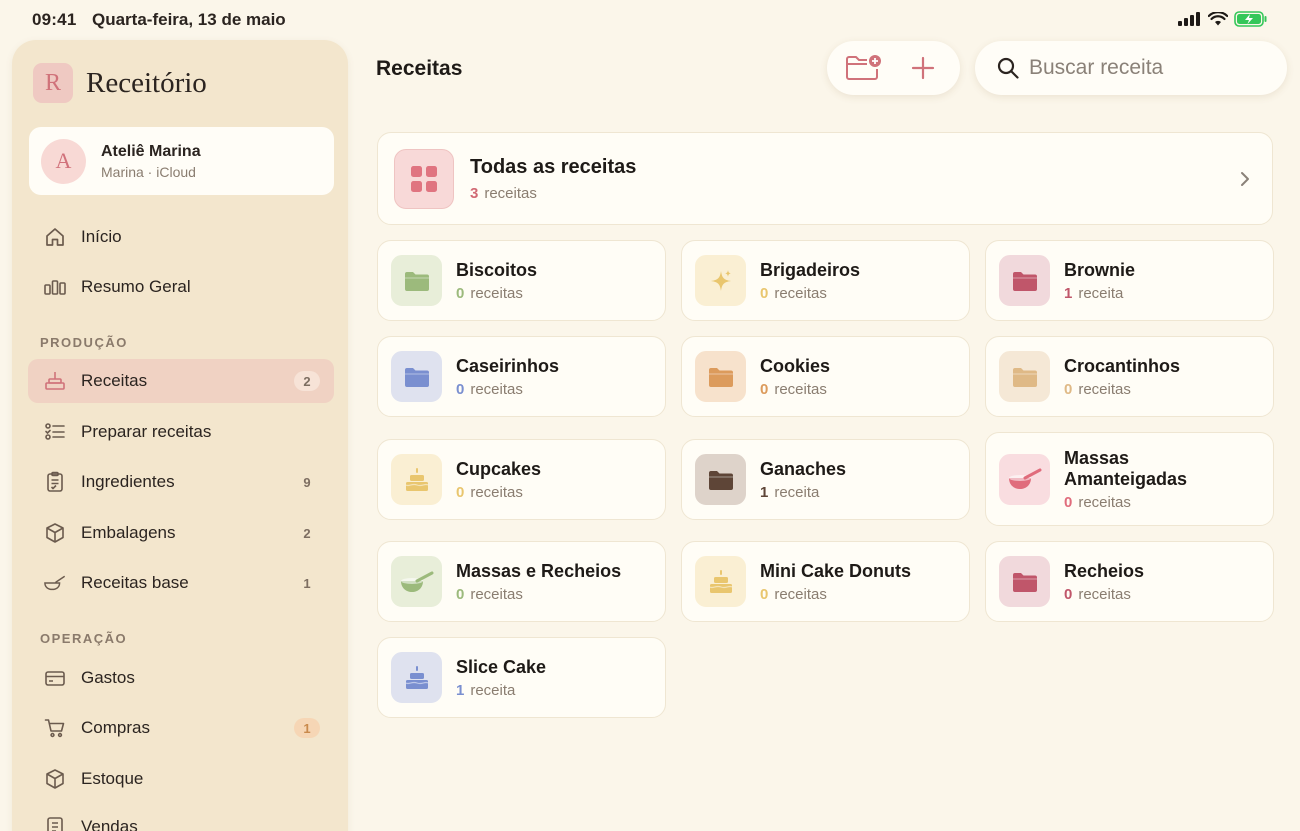 The width and height of the screenshot is (1300, 831). What do you see at coordinates (521, 479) in the screenshot?
I see `category-card: Cupcakes 0 receitas` at bounding box center [521, 479].